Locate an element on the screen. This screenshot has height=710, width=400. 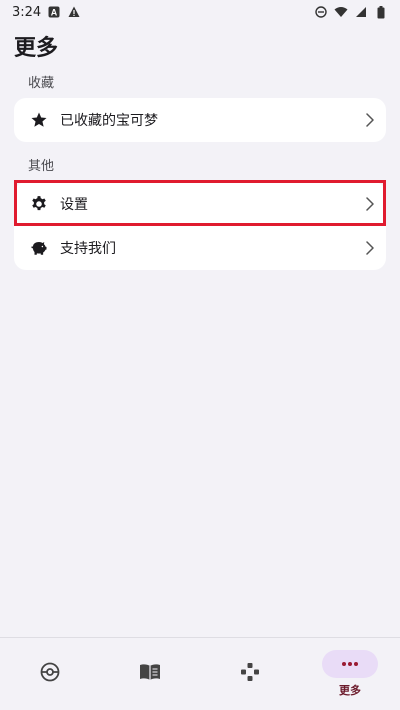
piggy-bank-icon is located at coordinates (39, 248).